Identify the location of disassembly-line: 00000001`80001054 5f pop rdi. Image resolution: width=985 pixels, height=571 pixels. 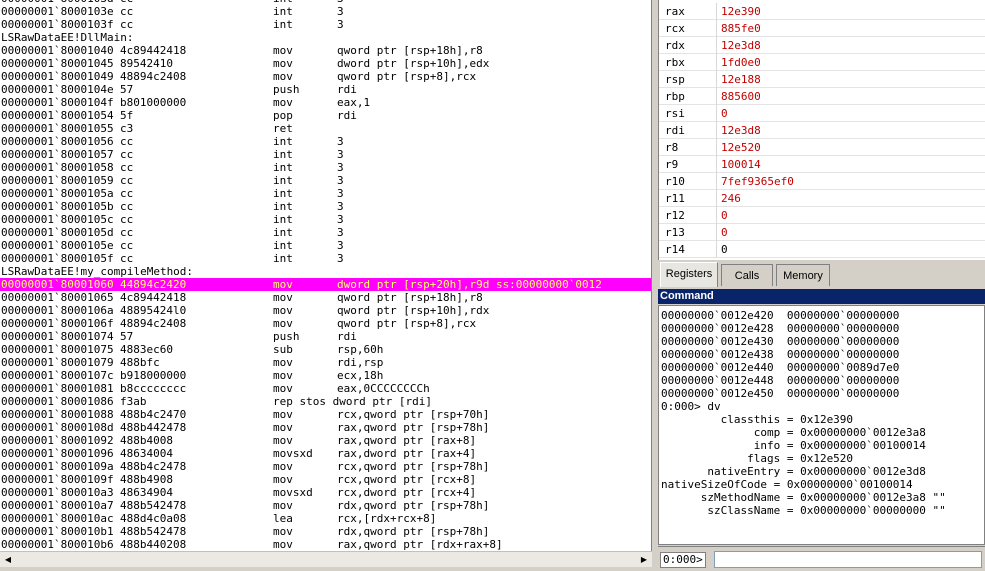
(325, 115).